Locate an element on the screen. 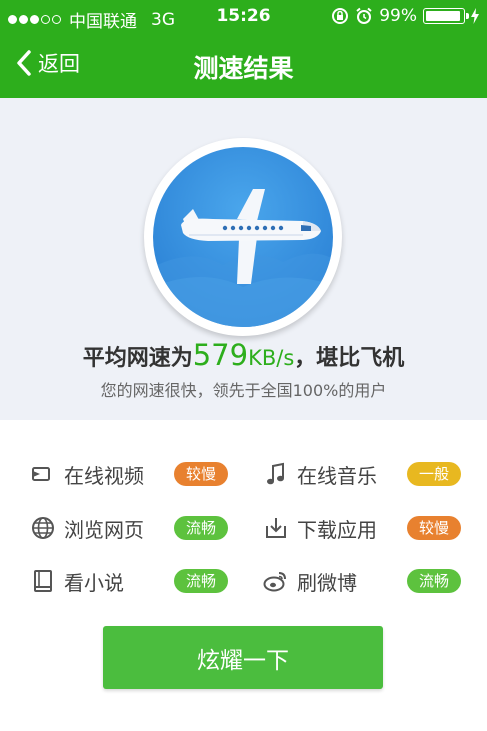 This screenshot has width=487, height=731. charging-bolt-icon is located at coordinates (475, 16).